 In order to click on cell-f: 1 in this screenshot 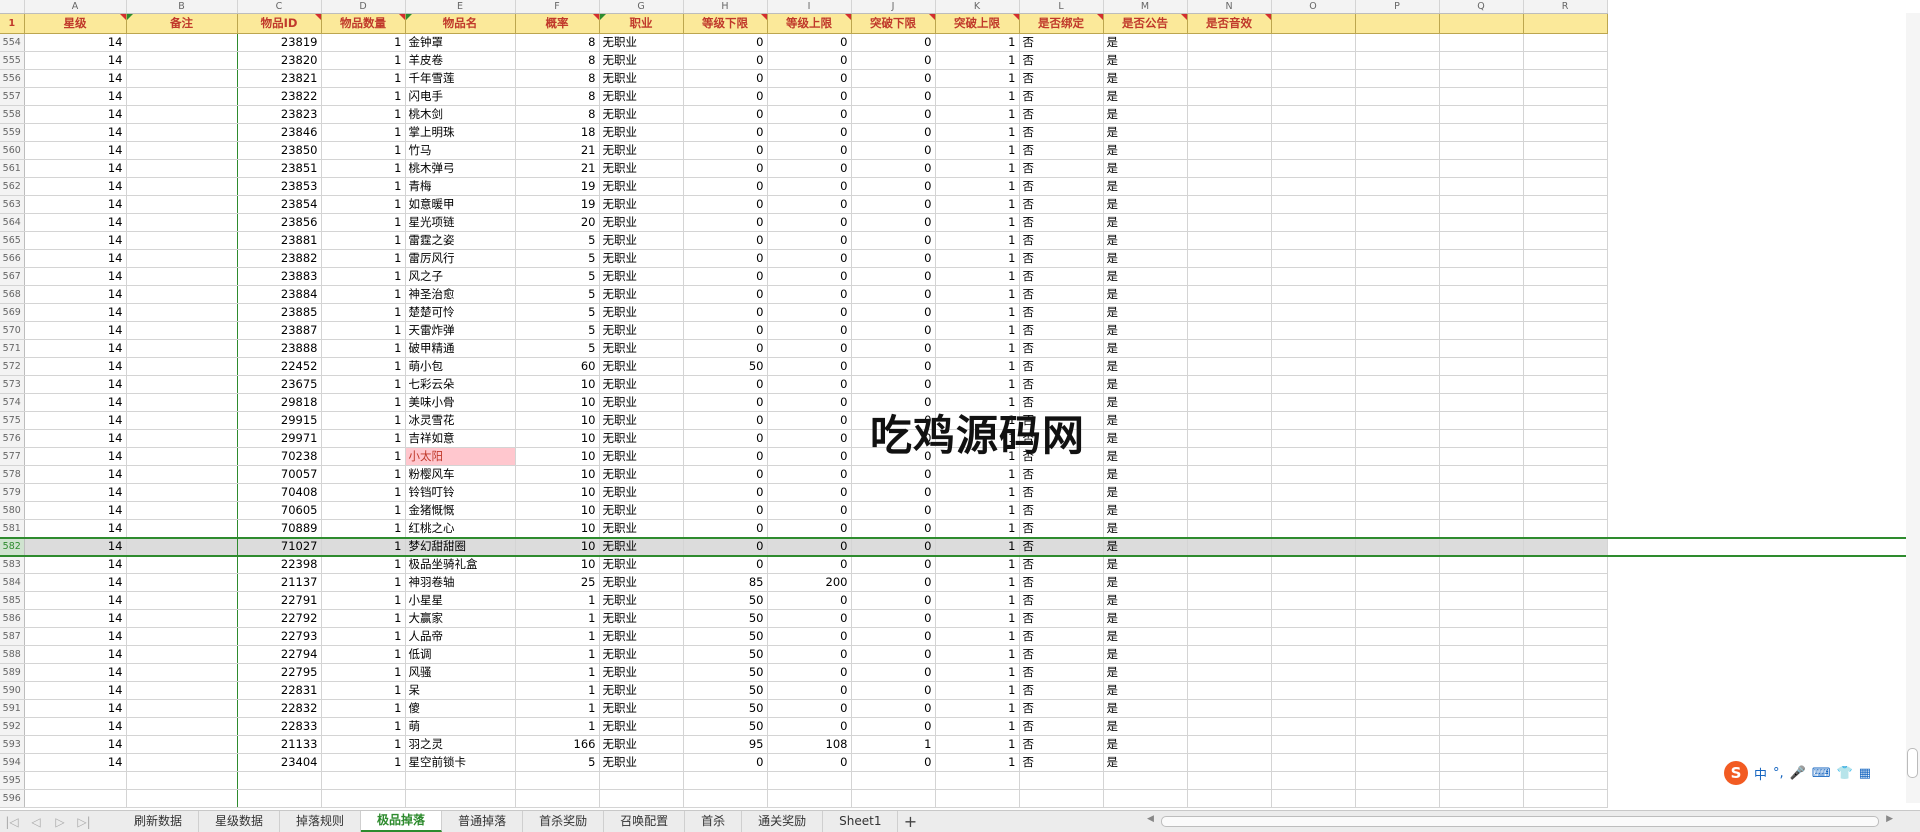, I will do `click(557, 636)`.